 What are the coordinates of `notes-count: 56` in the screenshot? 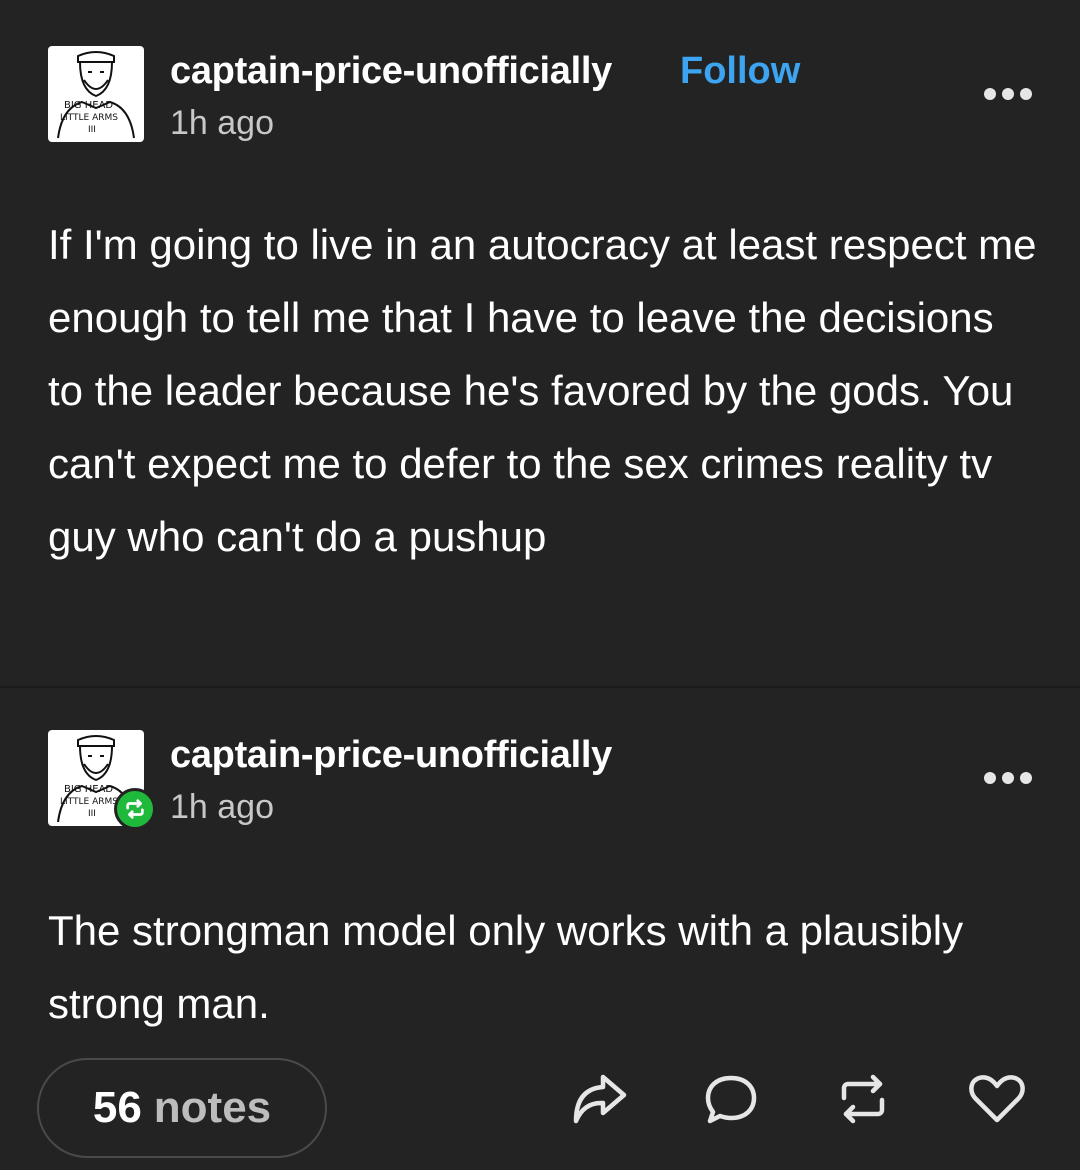 It's located at (117, 1107).